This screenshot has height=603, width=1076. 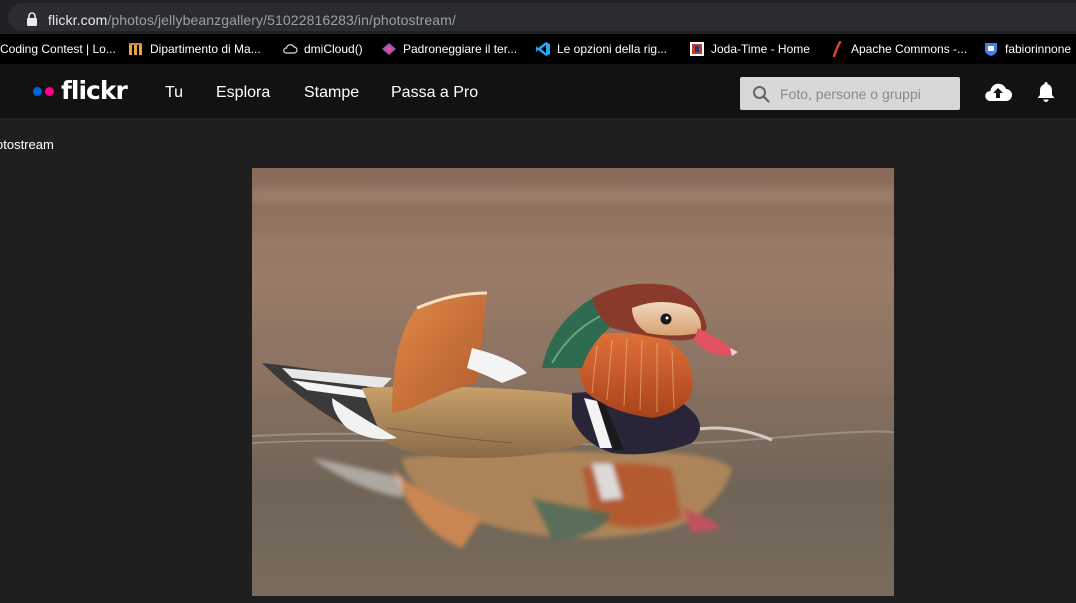 I want to click on flickr-navbar: flickr Tu Esplora Stampe Passa a Pro, so click(x=538, y=91).